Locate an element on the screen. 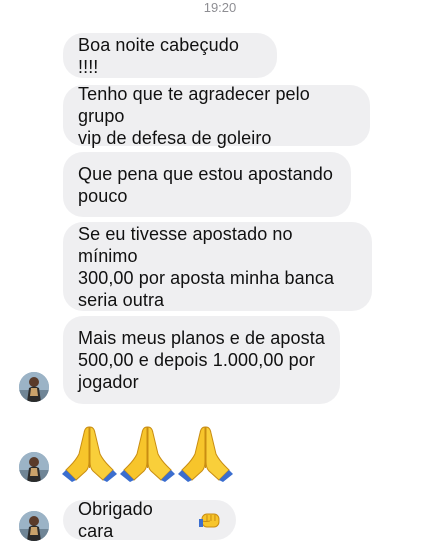 This screenshot has height=545, width=440. message-text: Que pena que estou apostando pouco is located at coordinates (206, 184).